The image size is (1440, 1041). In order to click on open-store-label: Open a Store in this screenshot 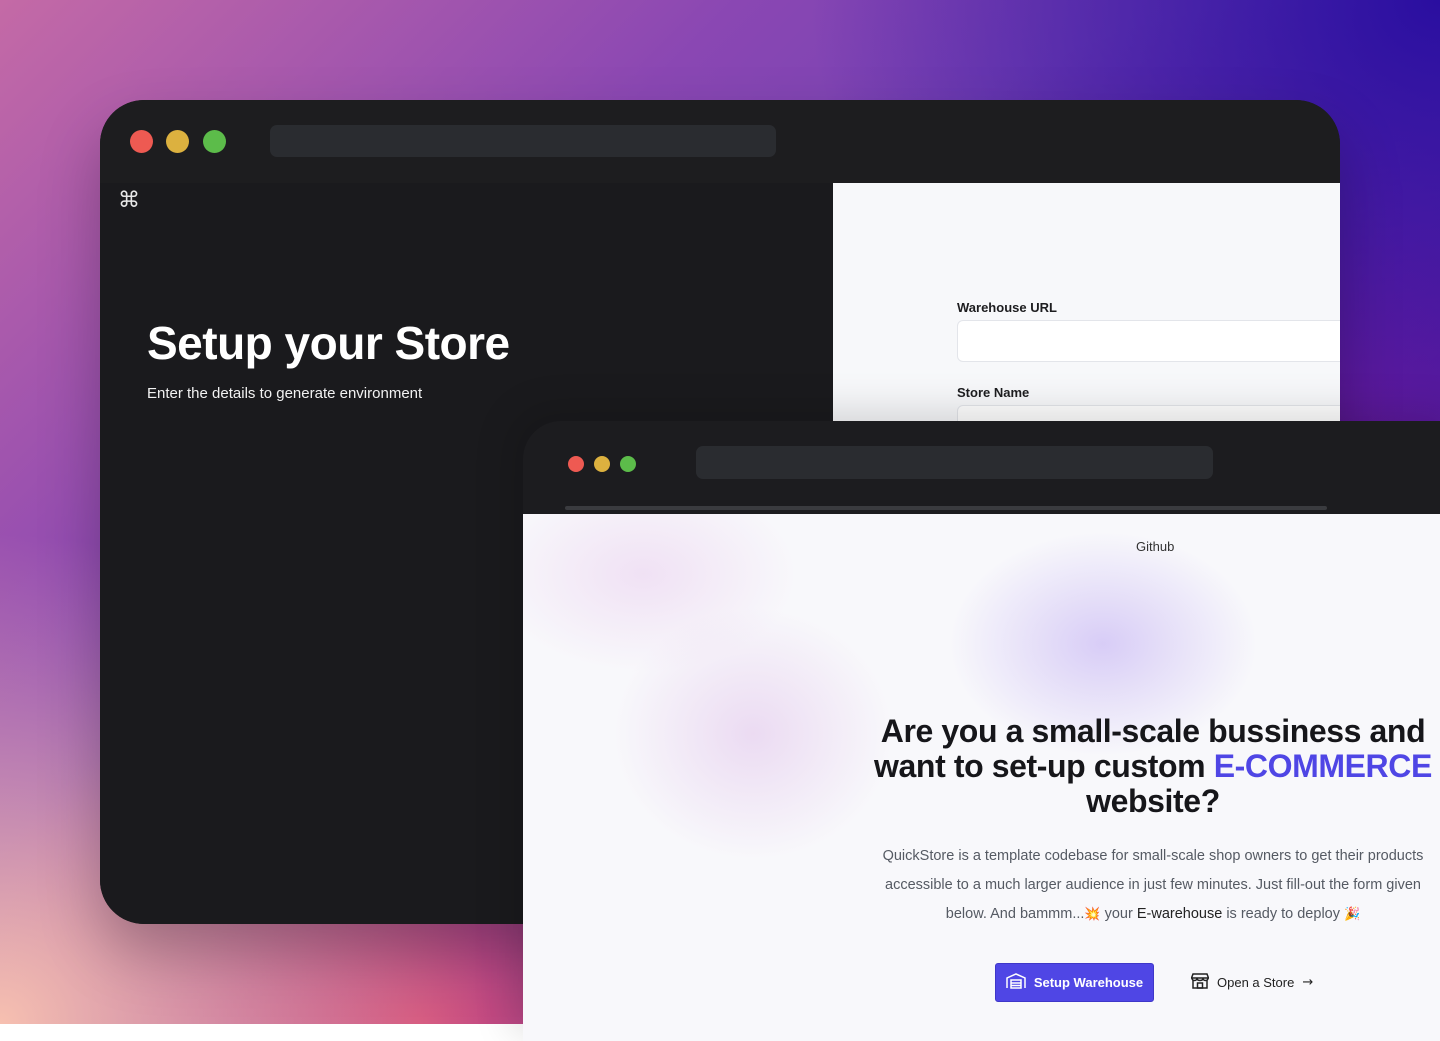, I will do `click(1256, 982)`.